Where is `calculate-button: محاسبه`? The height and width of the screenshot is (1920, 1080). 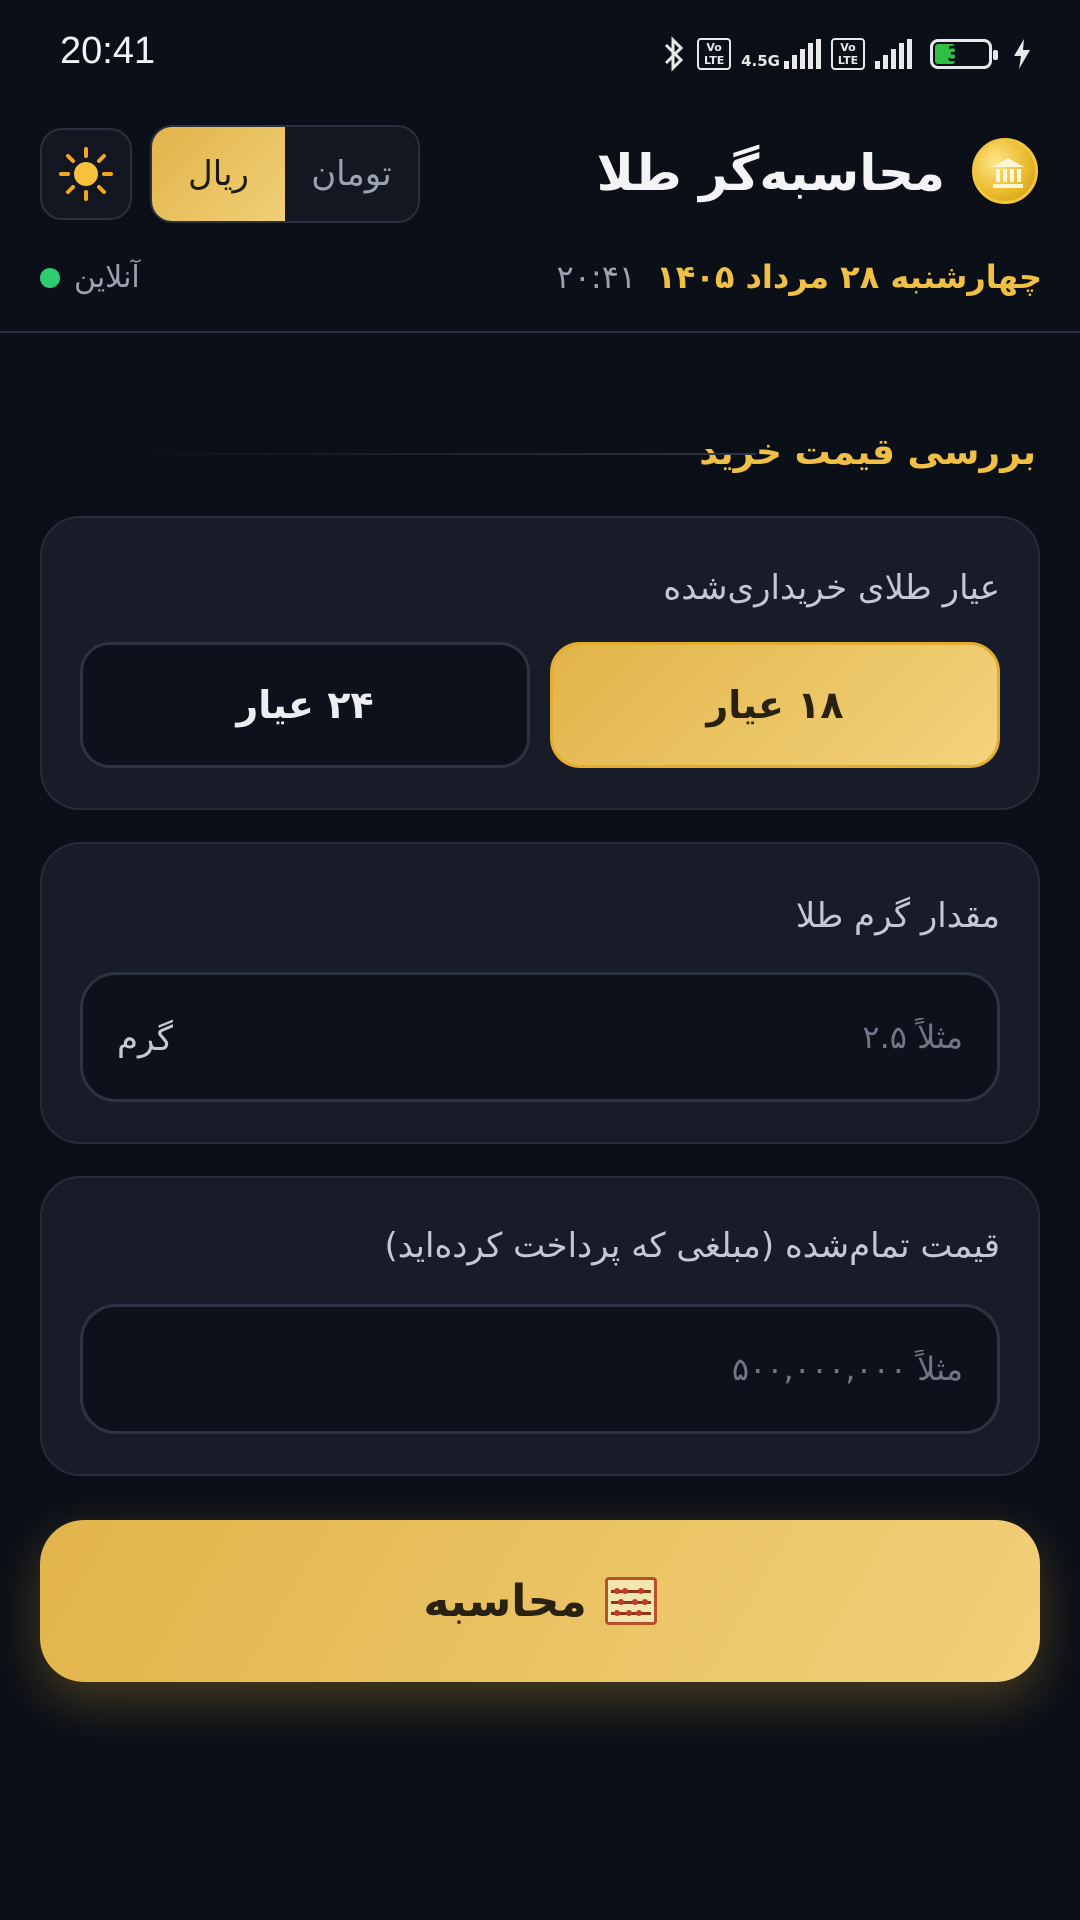 calculate-button: محاسبه is located at coordinates (540, 1601).